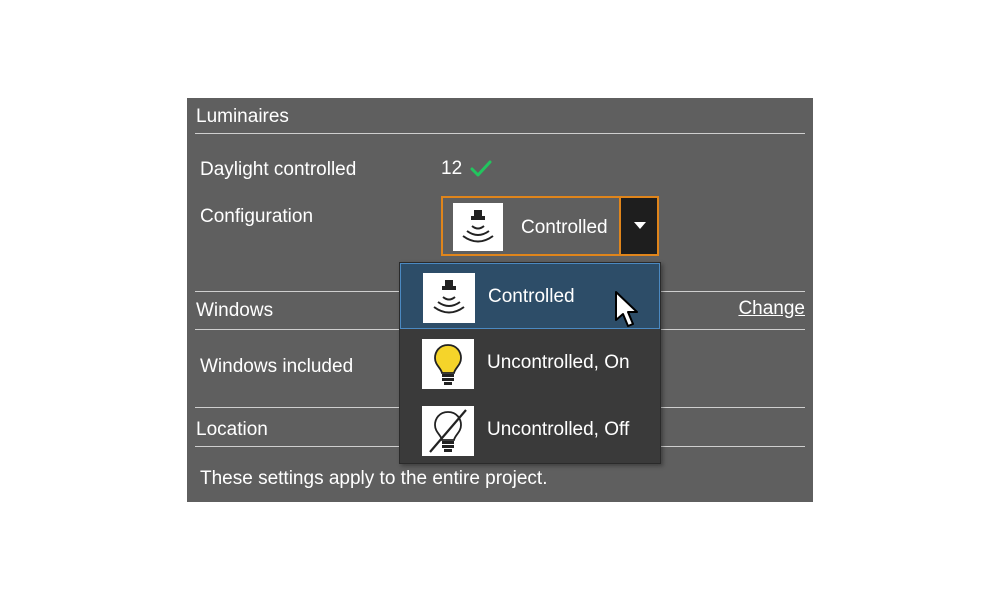 This screenshot has width=1000, height=600. Describe the element at coordinates (626, 309) in the screenshot. I see `mouse-cursor-icon` at that location.